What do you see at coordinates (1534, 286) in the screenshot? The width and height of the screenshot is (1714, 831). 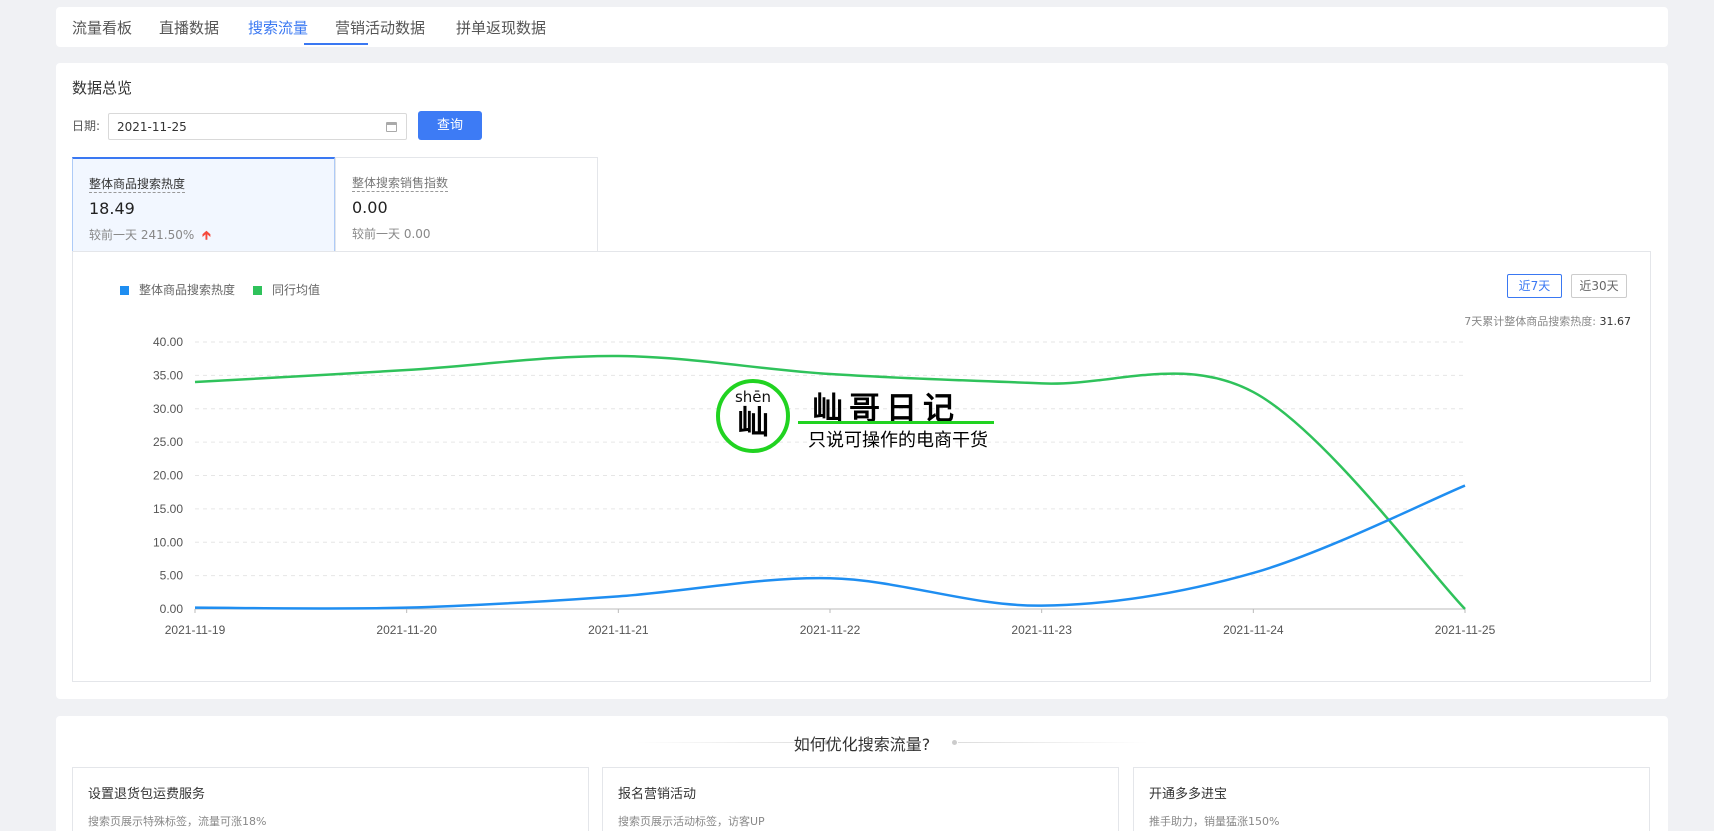 I see `range-7-days-button: 近7天` at bounding box center [1534, 286].